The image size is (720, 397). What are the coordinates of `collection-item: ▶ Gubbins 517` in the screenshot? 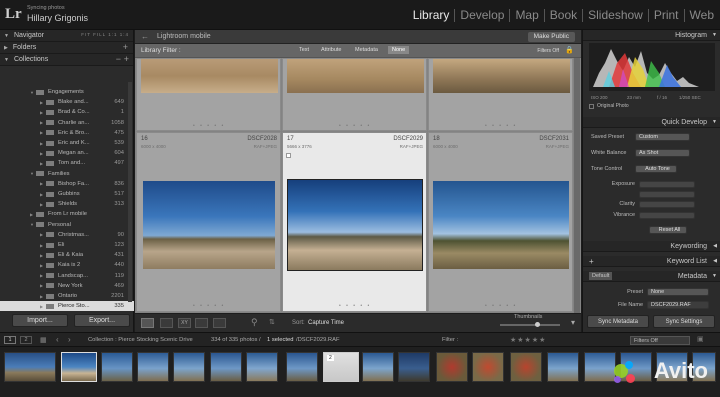 It's located at (67, 194).